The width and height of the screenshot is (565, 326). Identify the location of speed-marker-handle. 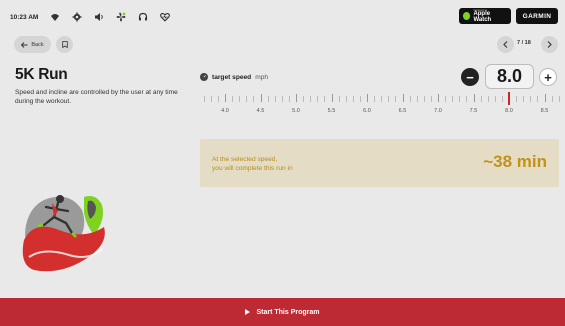
(509, 98).